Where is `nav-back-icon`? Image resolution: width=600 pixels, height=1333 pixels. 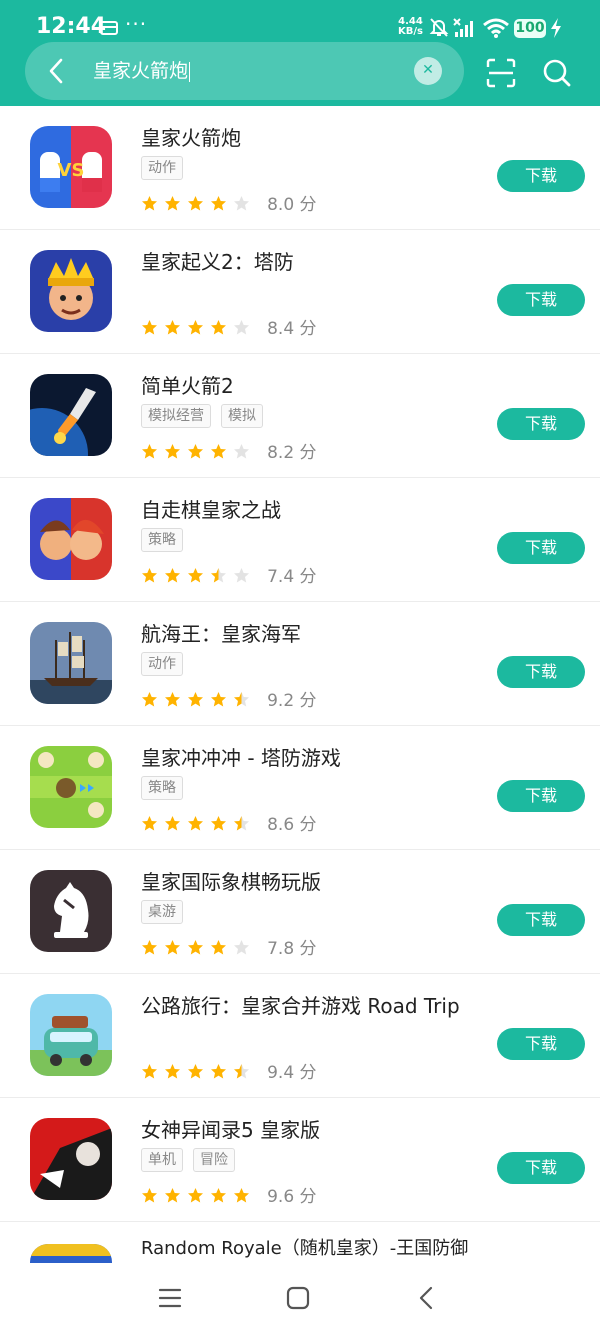 nav-back-icon is located at coordinates (426, 1298).